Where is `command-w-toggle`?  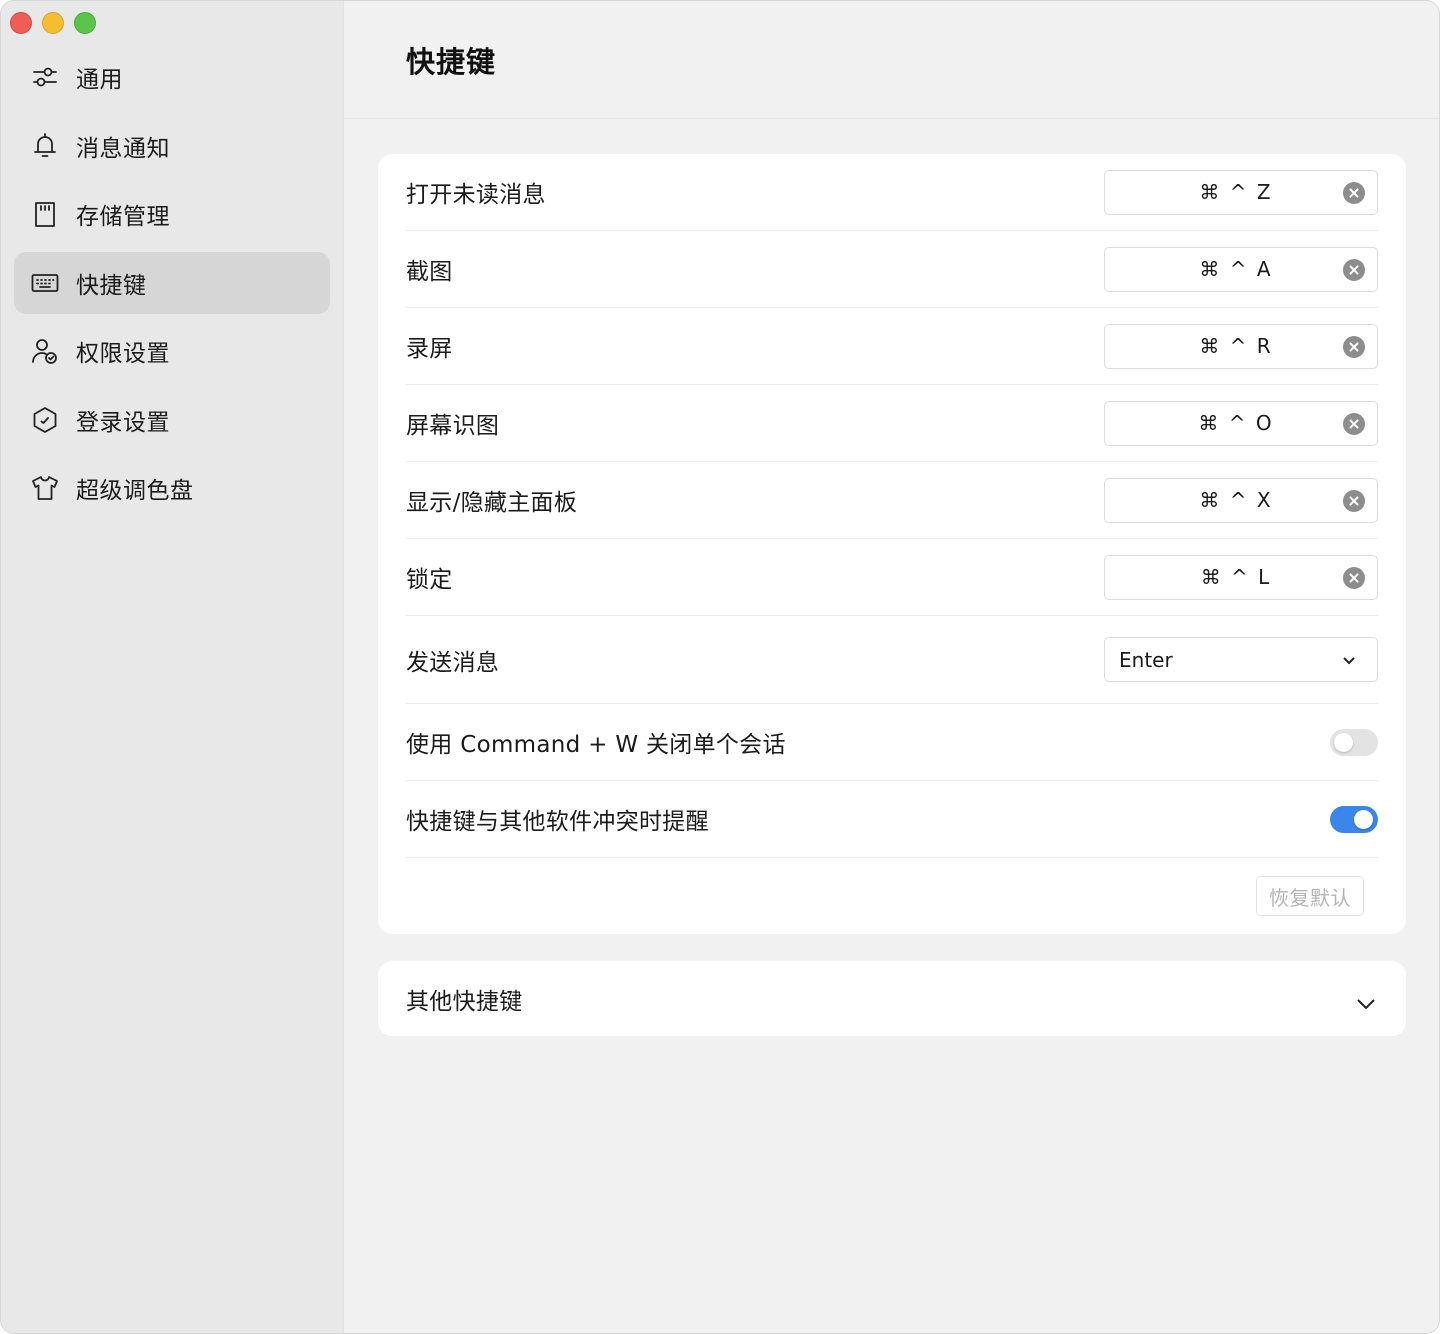 command-w-toggle is located at coordinates (1354, 742).